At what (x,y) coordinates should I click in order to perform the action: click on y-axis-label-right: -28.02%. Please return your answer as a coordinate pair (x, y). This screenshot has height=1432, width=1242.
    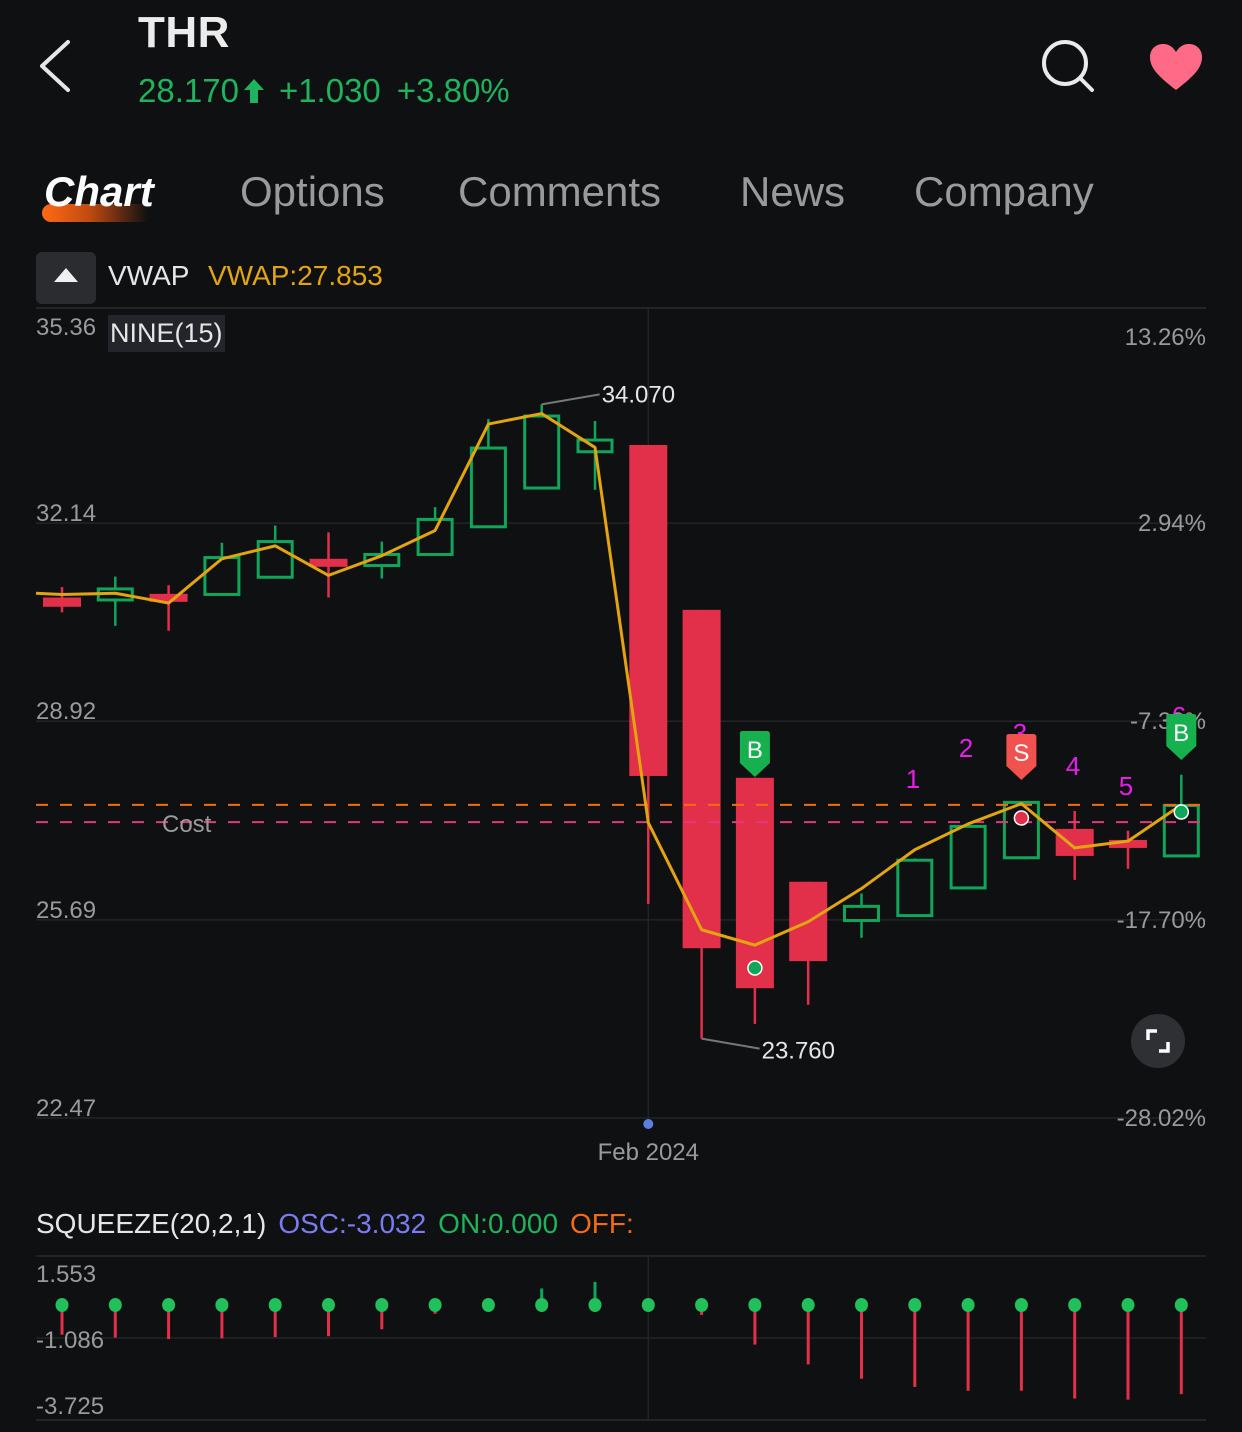
    Looking at the image, I should click on (1161, 1118).